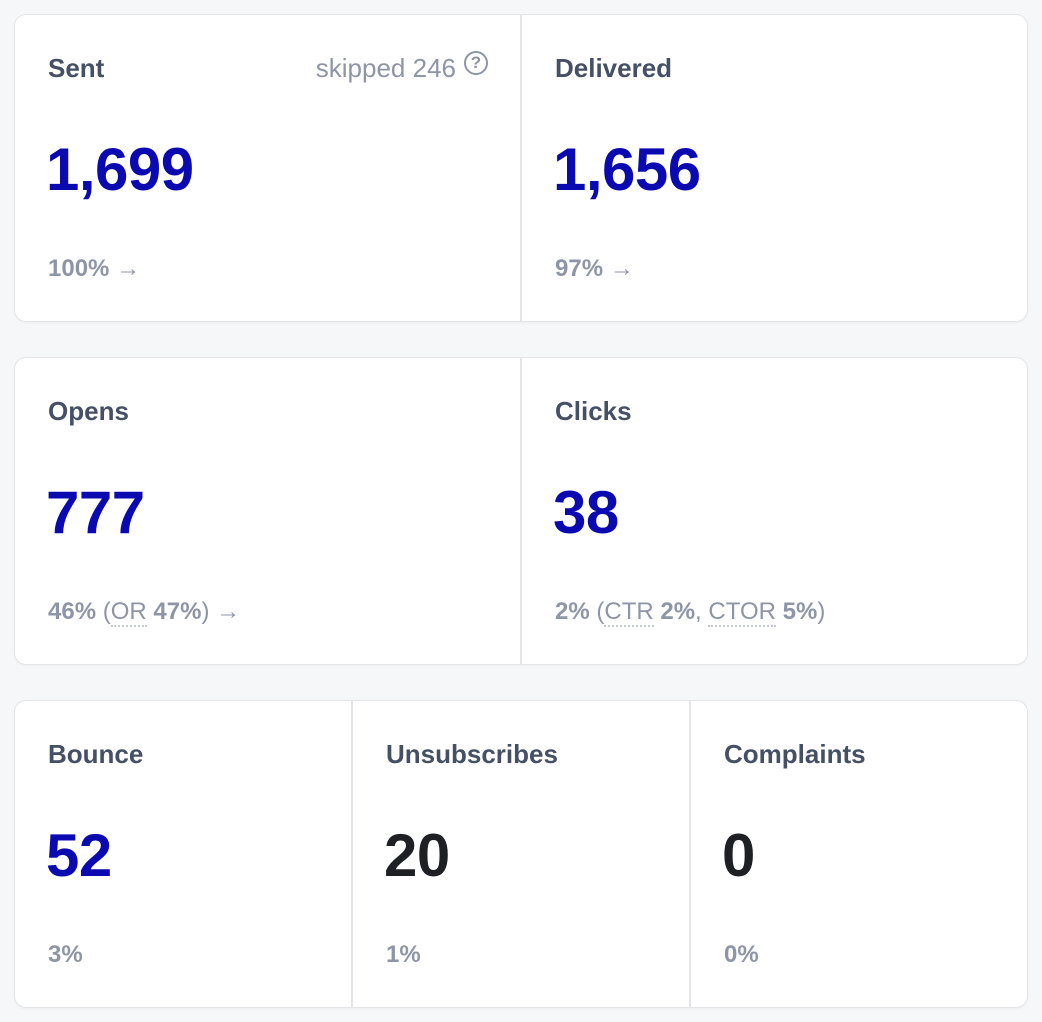  I want to click on stat-value: 0, so click(738, 855).